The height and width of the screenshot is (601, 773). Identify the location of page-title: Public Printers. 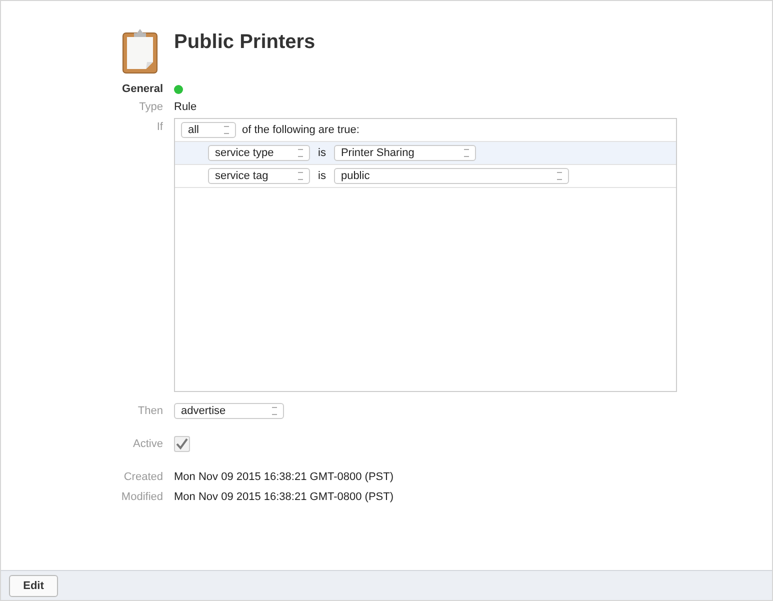
(245, 42).